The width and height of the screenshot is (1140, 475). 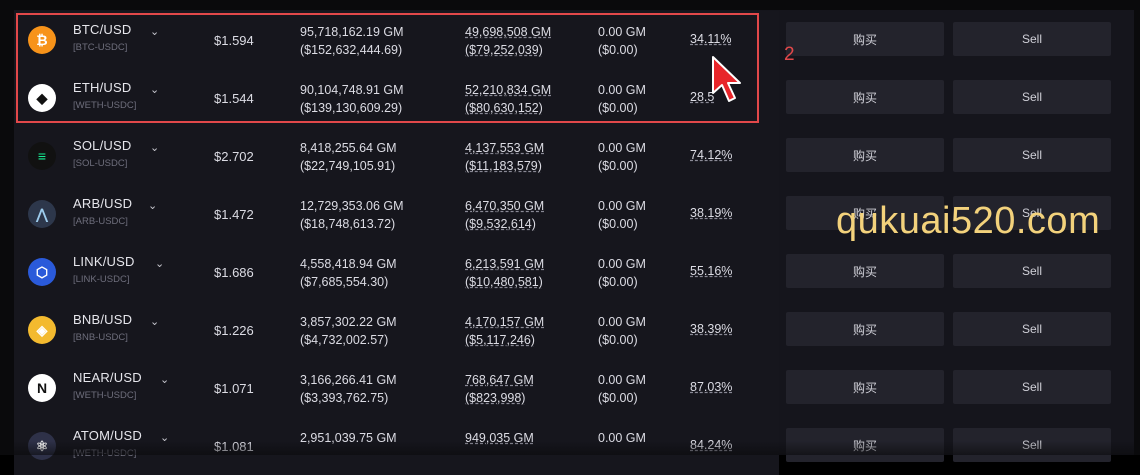 I want to click on pool-value-gm: 4,170,157 GM, so click(x=504, y=322).